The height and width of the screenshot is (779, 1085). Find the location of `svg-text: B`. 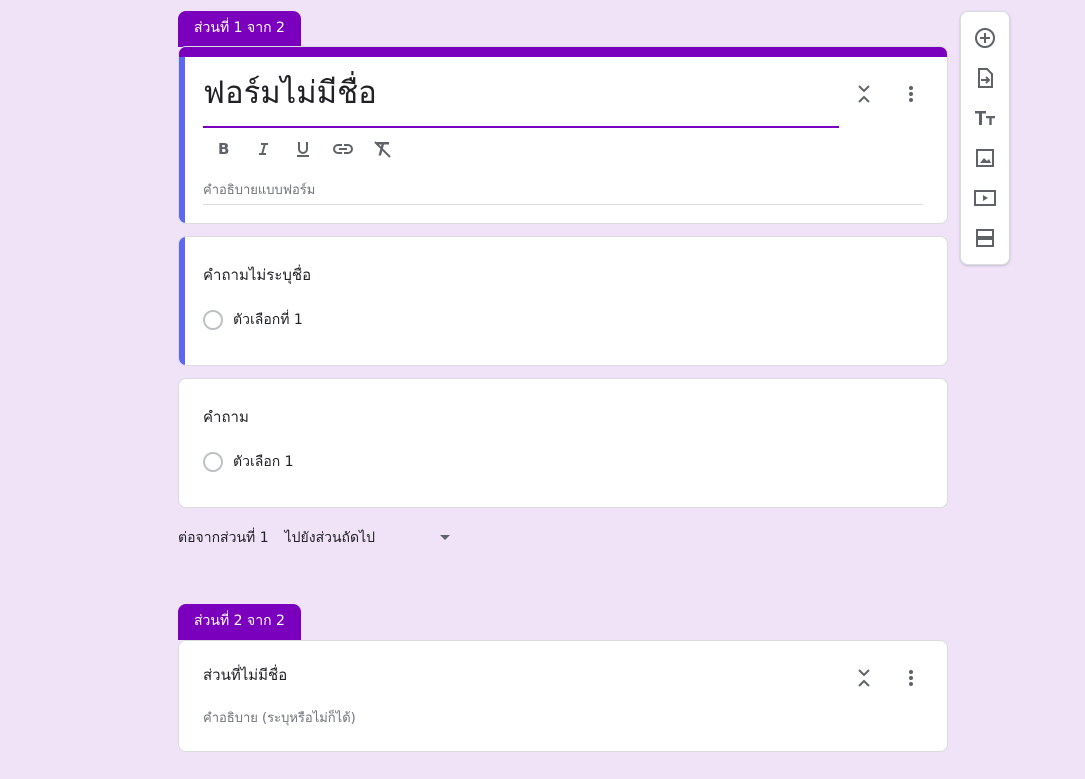

svg-text: B is located at coordinates (223, 149).